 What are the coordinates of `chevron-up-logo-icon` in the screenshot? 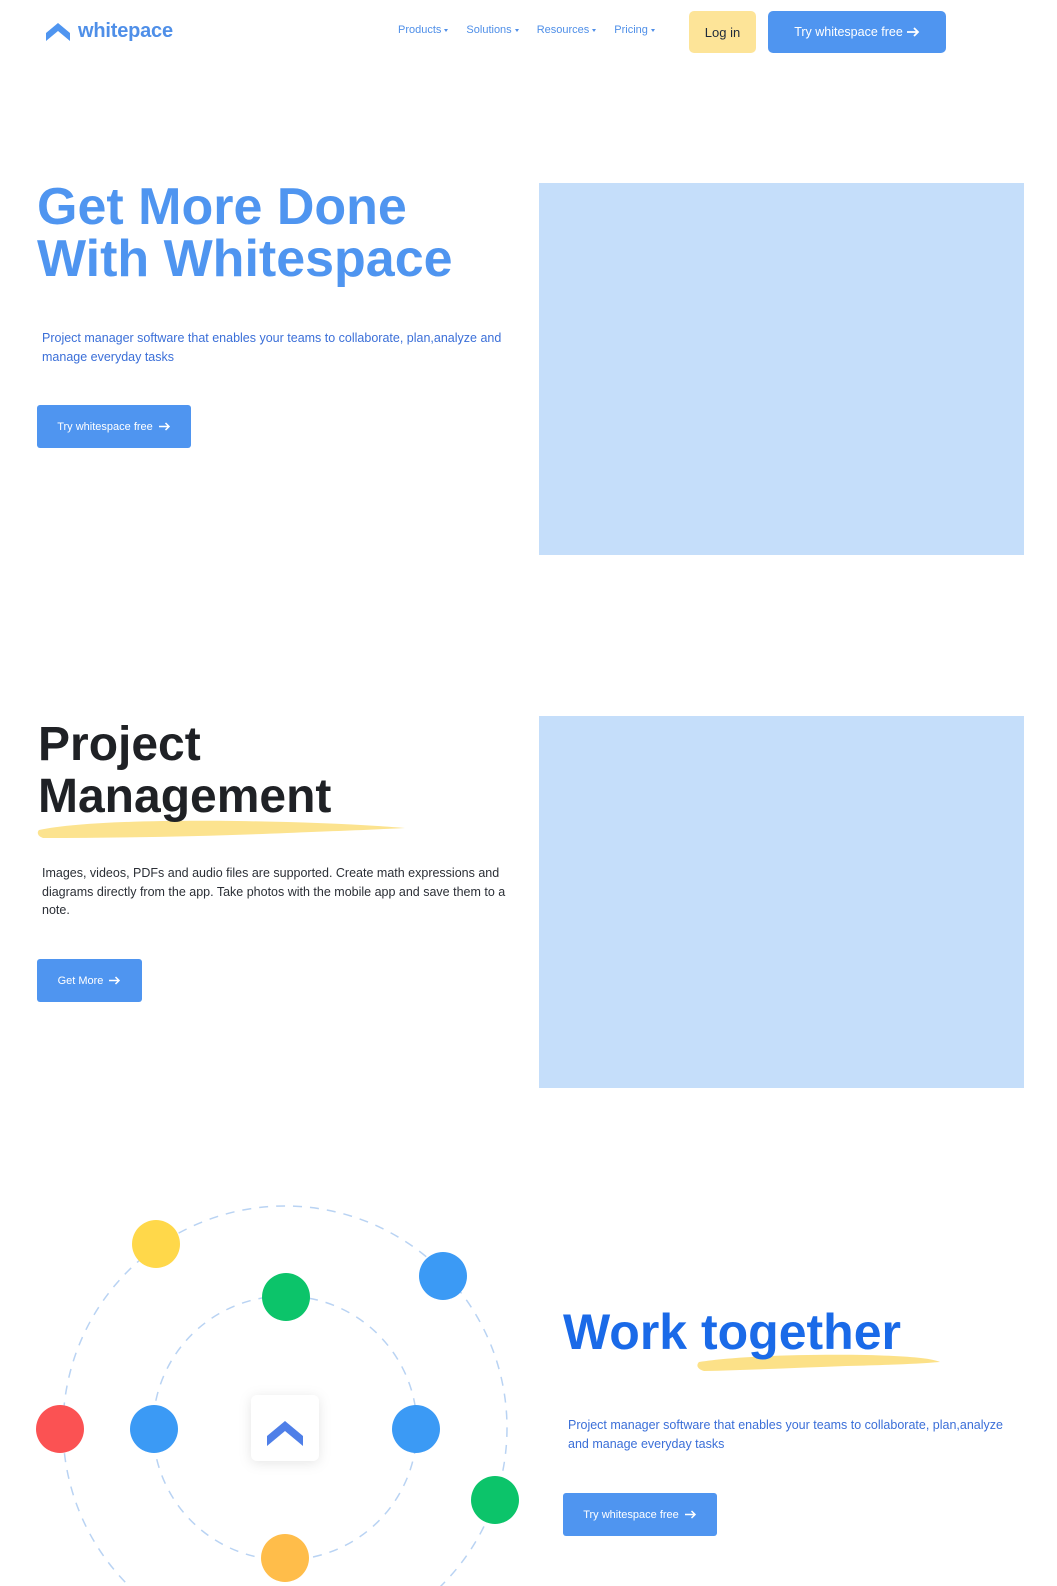 It's located at (58, 32).